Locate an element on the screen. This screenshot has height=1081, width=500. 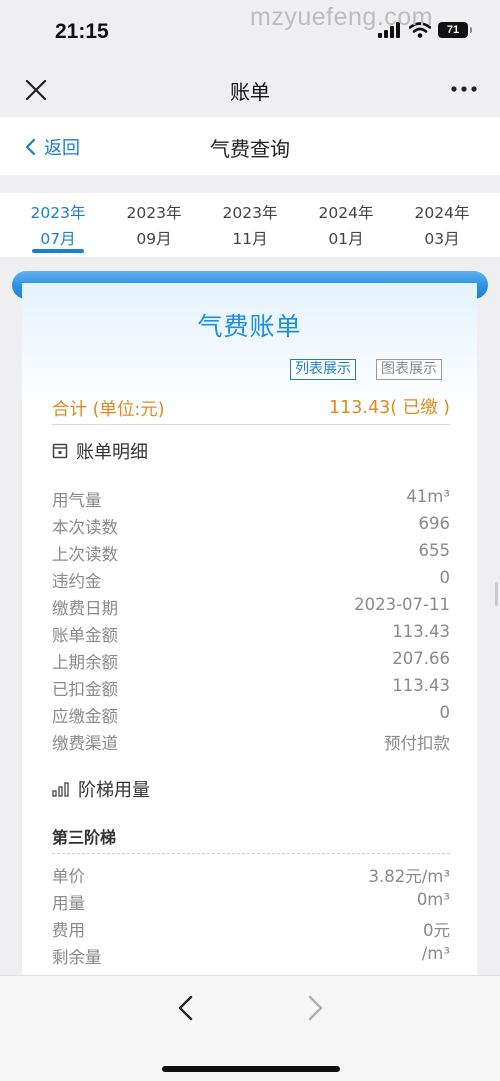
tier-row-remaining: 剩余量 /m³ is located at coordinates (251, 957).